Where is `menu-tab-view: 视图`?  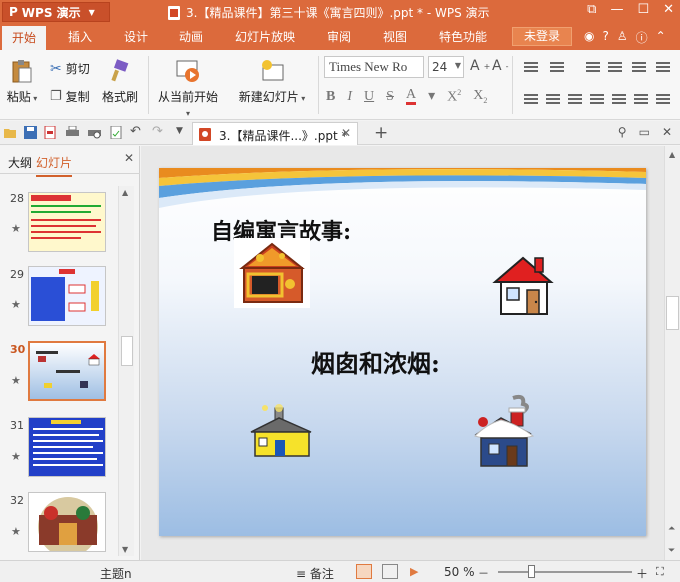 menu-tab-view: 视图 is located at coordinates (395, 36).